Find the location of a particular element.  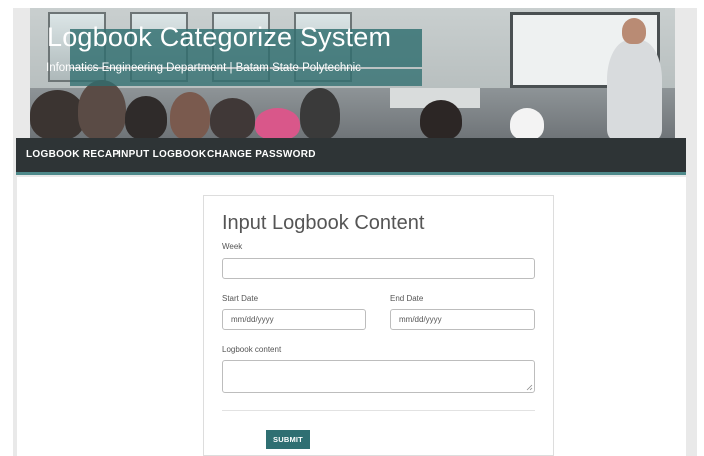

nav-item-change-password: CHANGE PASSWORD is located at coordinates (261, 154).